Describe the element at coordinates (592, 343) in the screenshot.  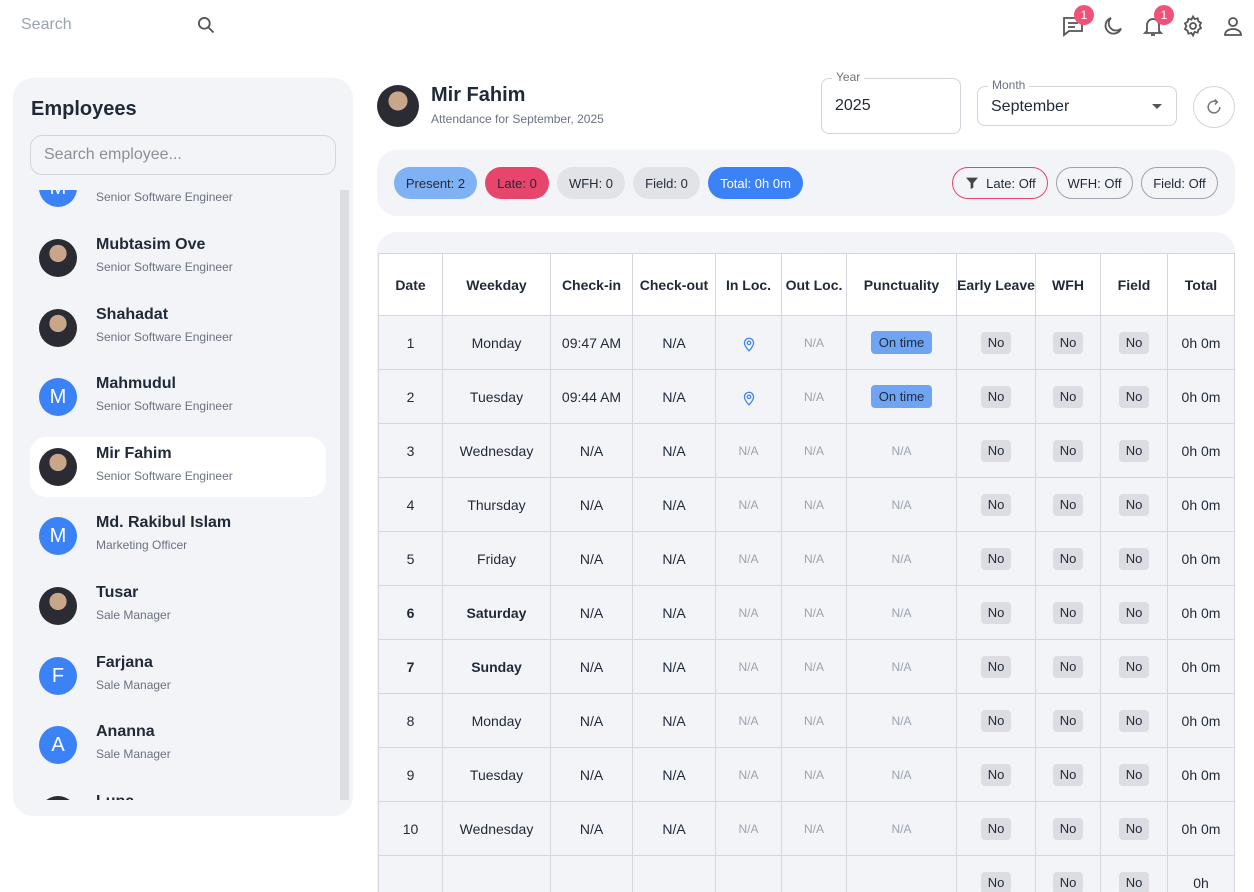
I see `check-in-cell: 09:47 AM` at that location.